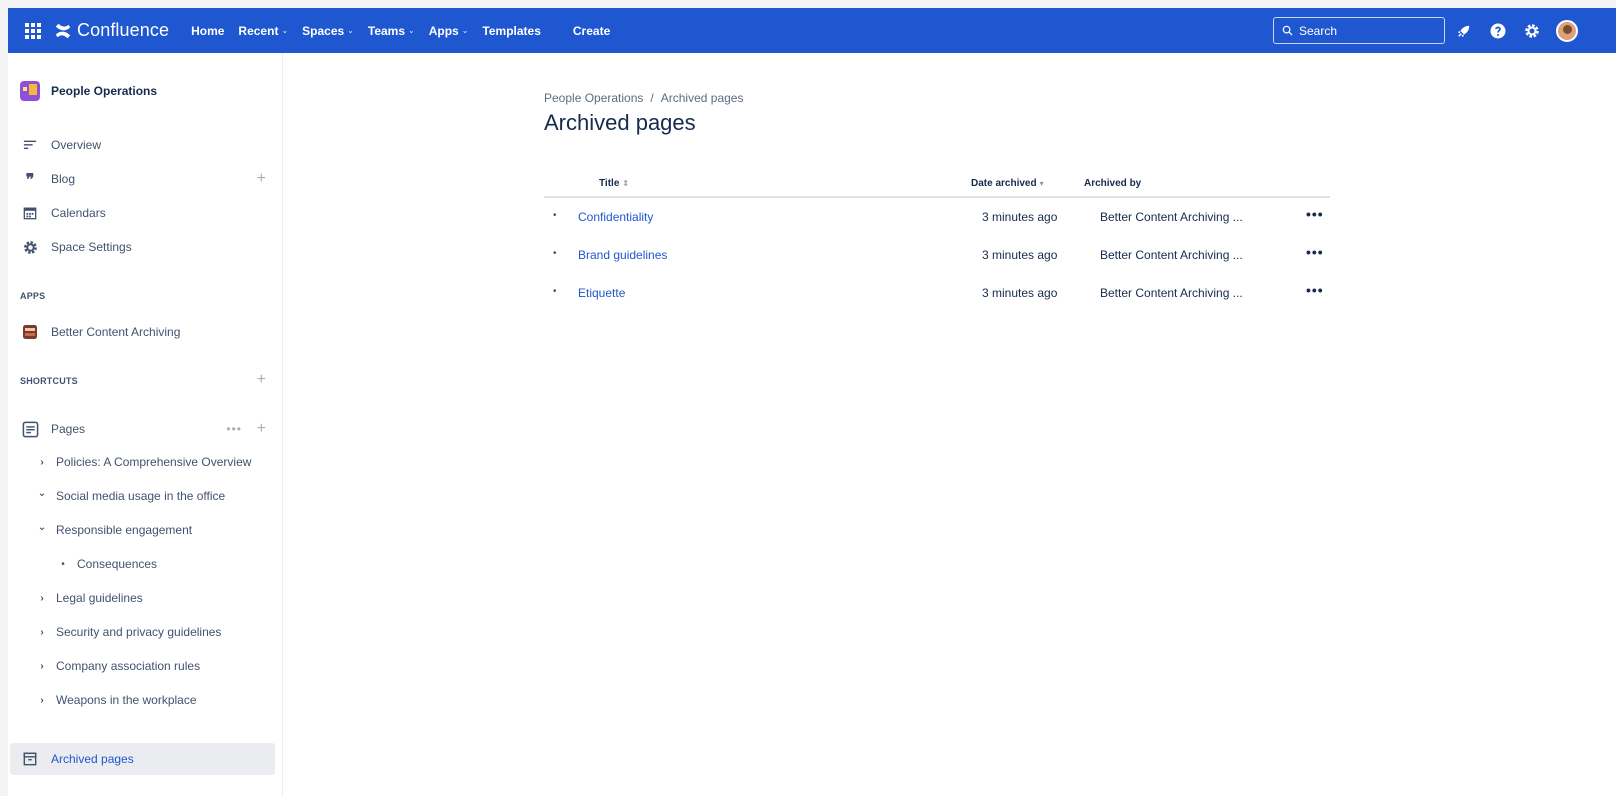 The height and width of the screenshot is (796, 1616). What do you see at coordinates (1567, 30) in the screenshot?
I see `avatar` at bounding box center [1567, 30].